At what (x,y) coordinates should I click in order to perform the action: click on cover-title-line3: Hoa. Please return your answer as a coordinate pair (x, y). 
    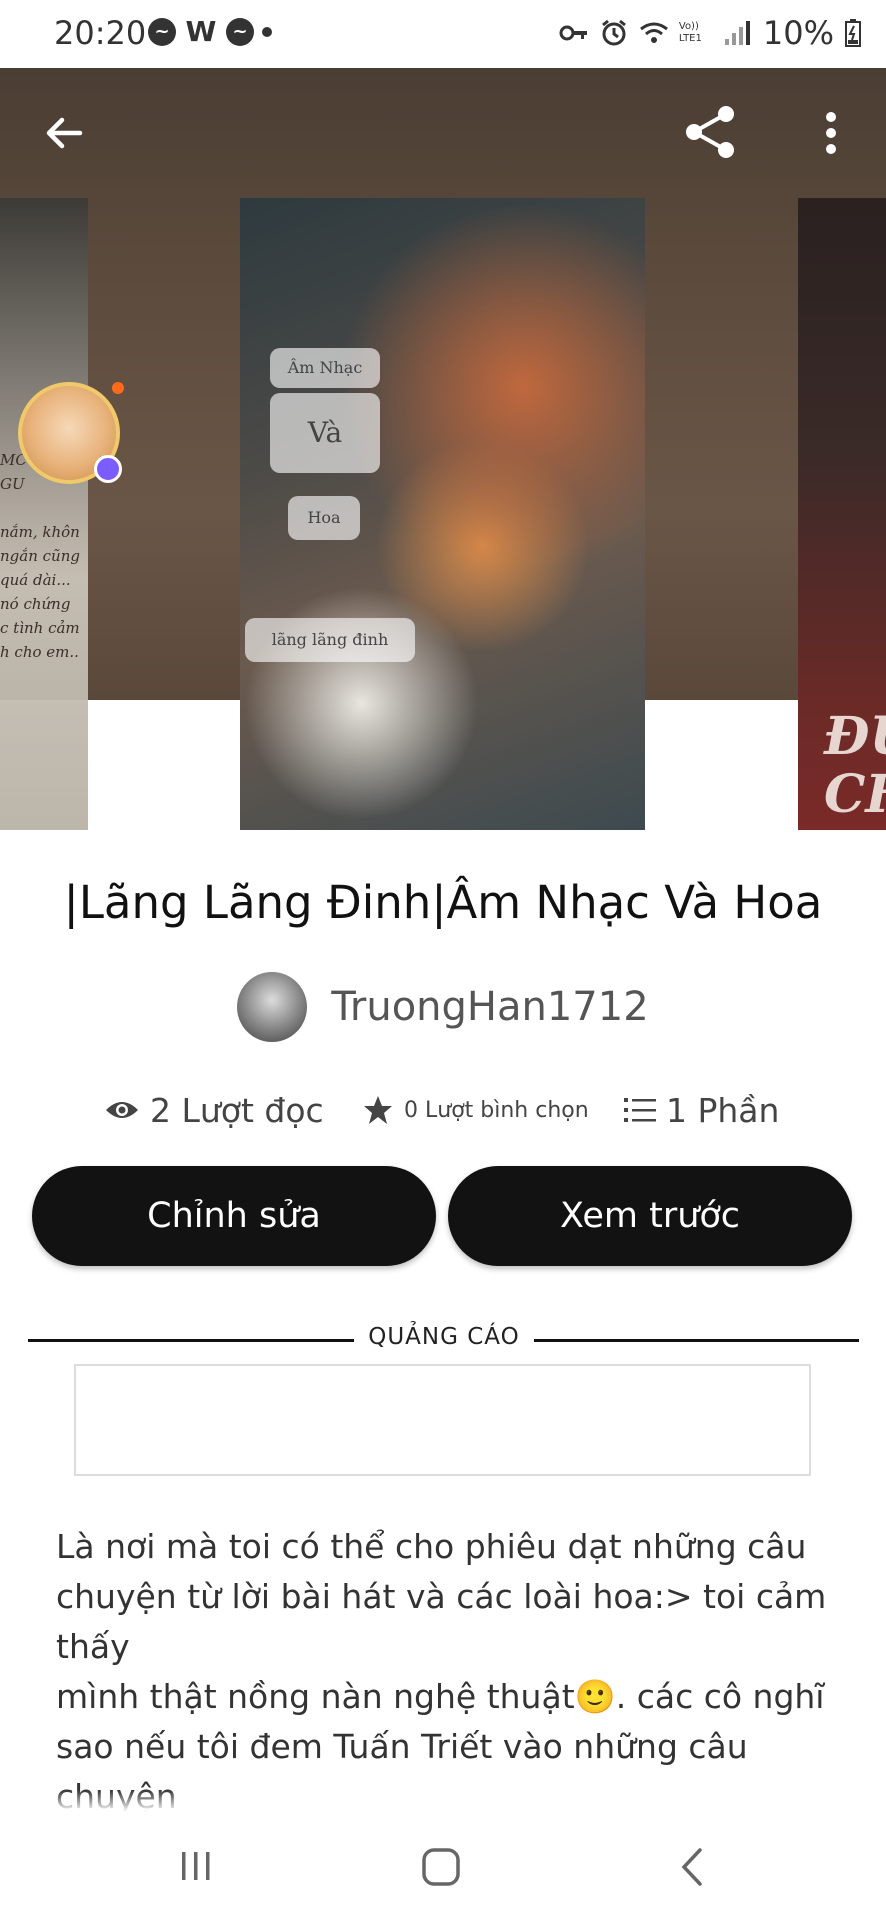
    Looking at the image, I should click on (324, 518).